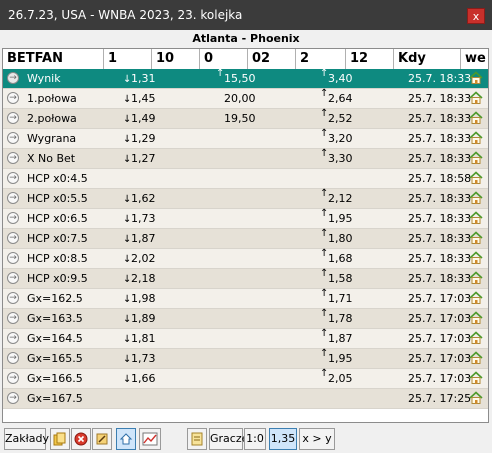 This screenshot has width=492, height=453. I want to click on table-row: → HCP x0:8.5 ↓ 2,02 ↑ 1,68 25.7. 18:33, so click(245, 258).